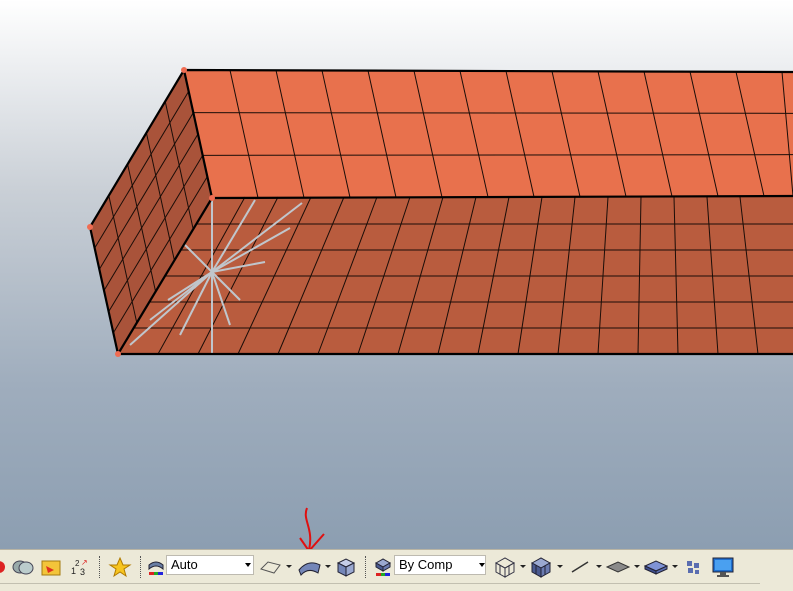  I want to click on element-color-mode-value: Auto, so click(184, 564).